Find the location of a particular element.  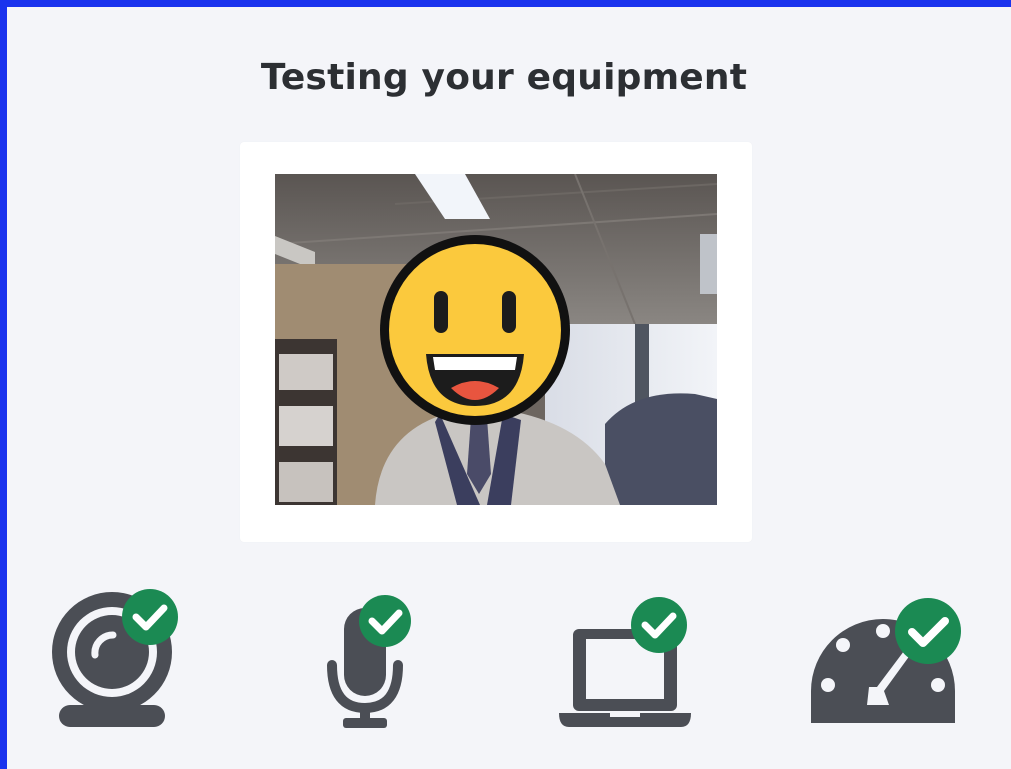

grinning-face-emoji is located at coordinates (475, 330).